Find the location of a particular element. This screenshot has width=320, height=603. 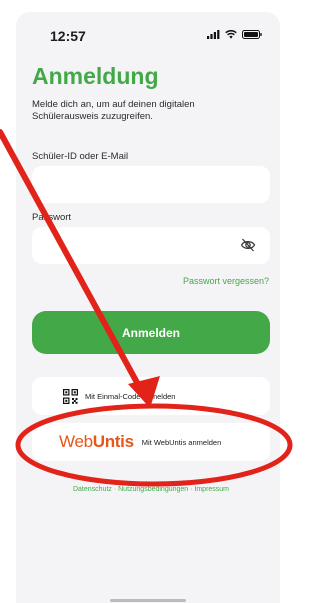

battery-icon is located at coordinates (252, 34).